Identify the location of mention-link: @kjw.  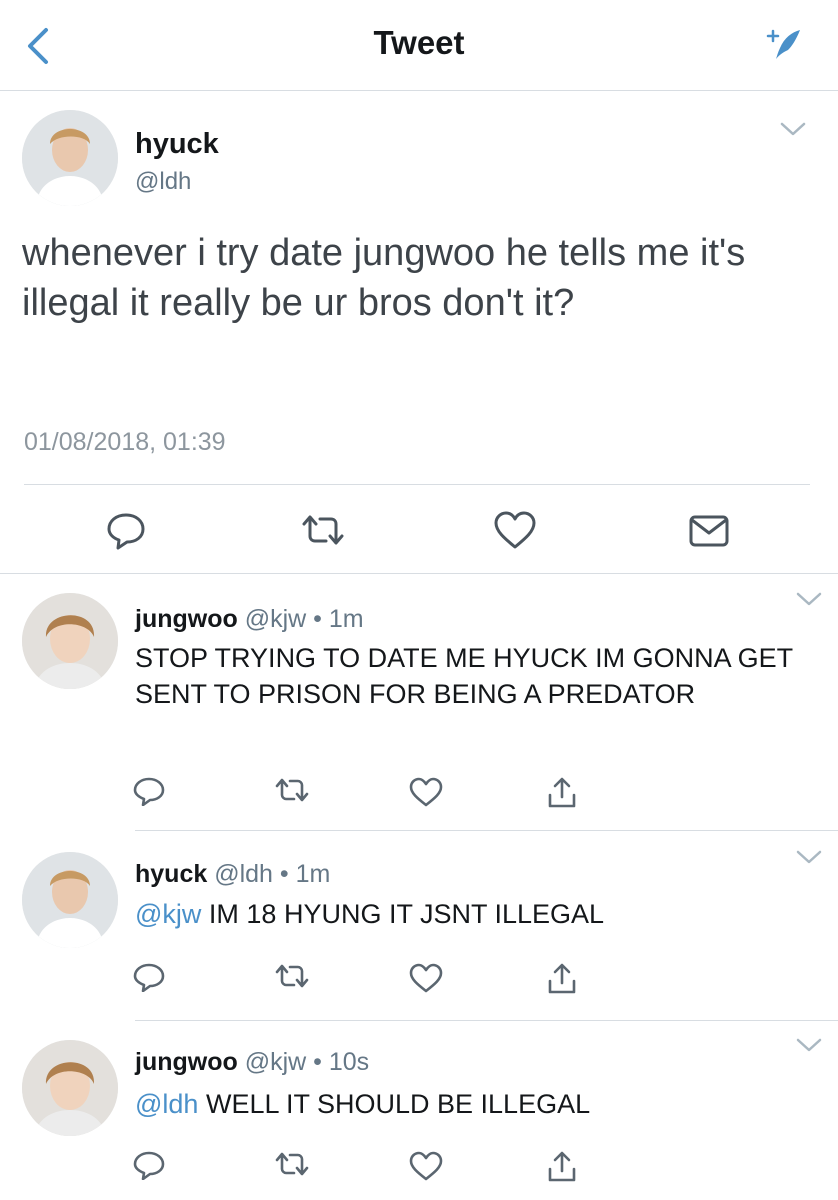
(168, 914).